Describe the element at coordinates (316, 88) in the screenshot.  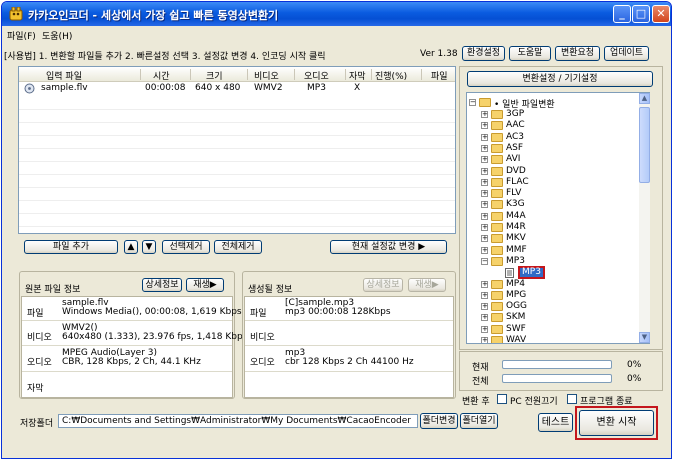
I see `row-audio: MP3` at that location.